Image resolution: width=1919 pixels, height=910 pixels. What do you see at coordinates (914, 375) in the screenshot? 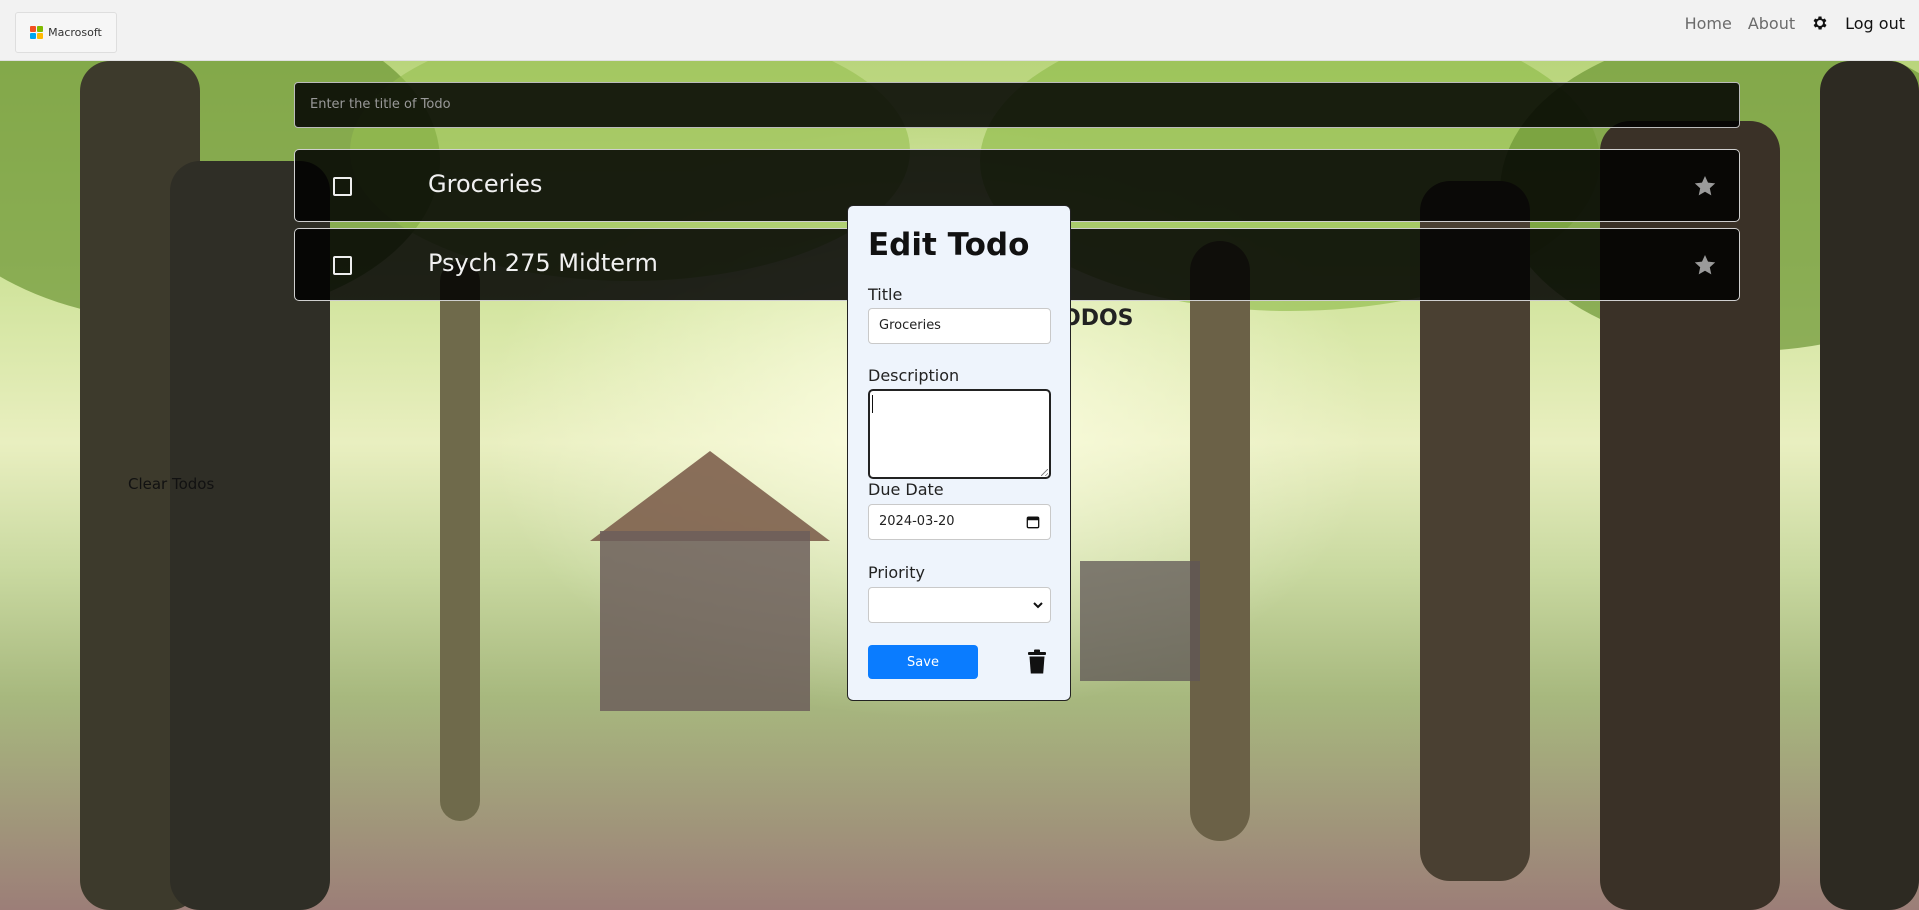
I see `description-label: Description` at bounding box center [914, 375].